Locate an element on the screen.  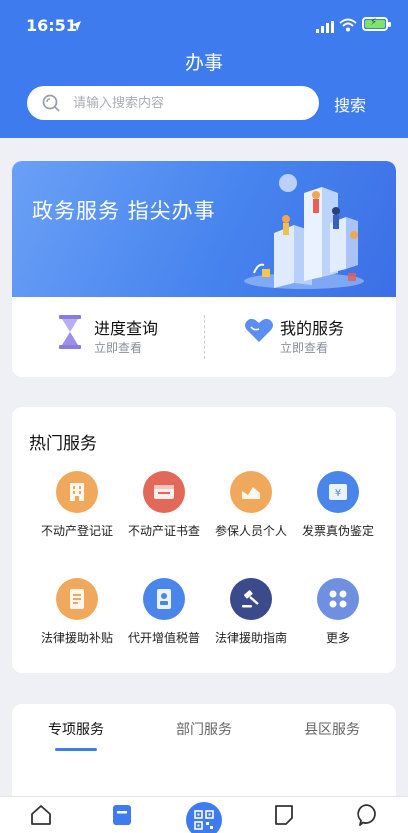
search-input is located at coordinates (188, 103).